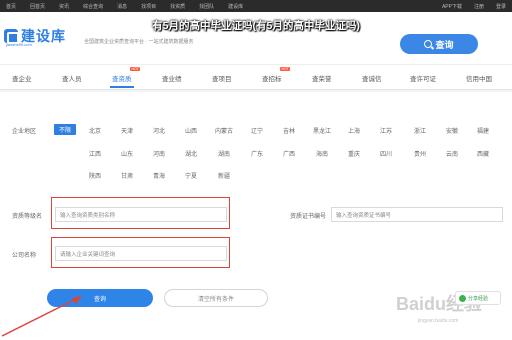  What do you see at coordinates (191, 153) in the screenshot?
I see `region-option: 湖北` at bounding box center [191, 153].